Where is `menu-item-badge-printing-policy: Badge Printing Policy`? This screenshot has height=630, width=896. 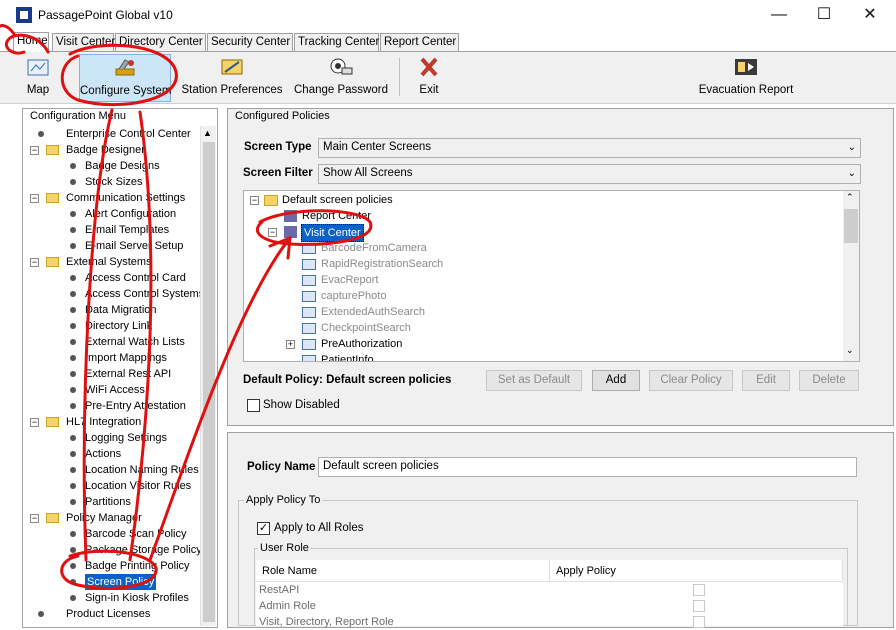 menu-item-badge-printing-policy: Badge Printing Policy is located at coordinates (114, 566).